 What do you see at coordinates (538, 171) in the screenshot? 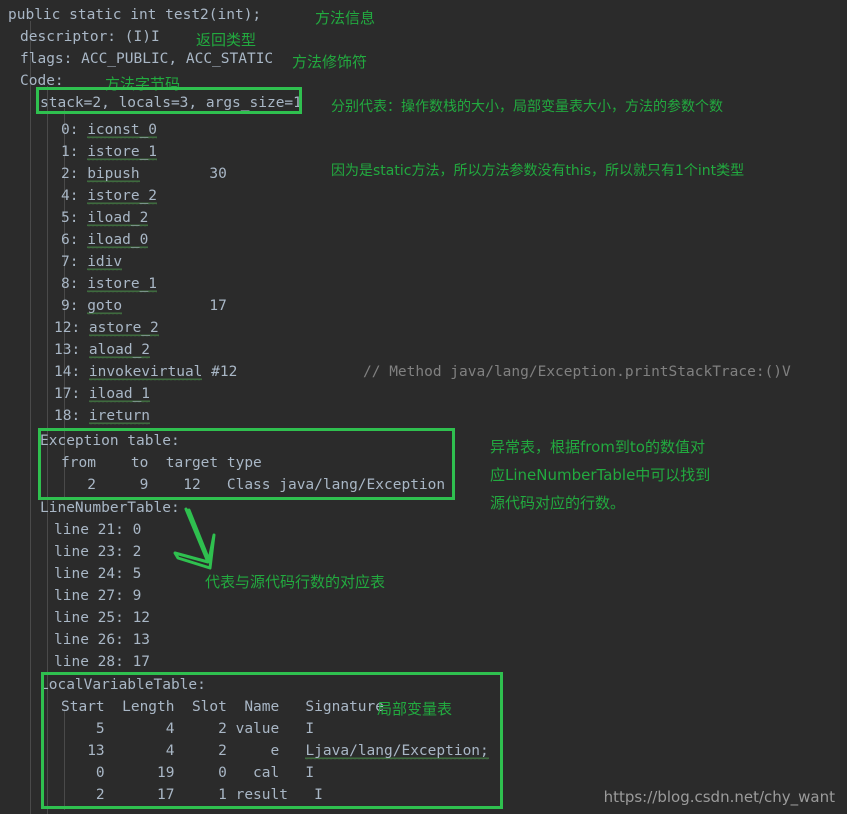
I see `annotation-static-args-note: 因为是static方法，所以方法参数没有this，所以就只有1个int类型` at bounding box center [538, 171].